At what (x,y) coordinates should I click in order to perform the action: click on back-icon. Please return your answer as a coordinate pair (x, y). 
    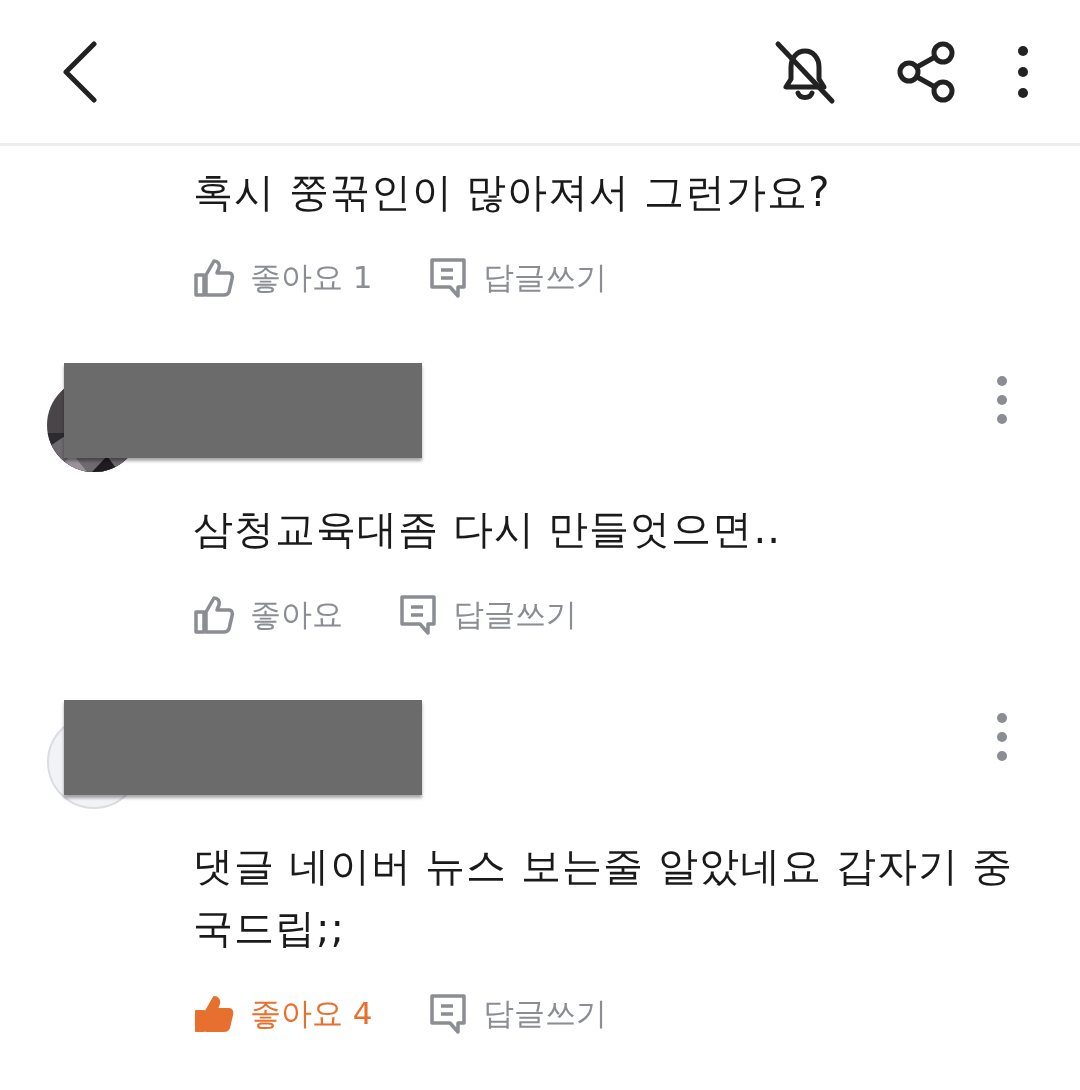
    Looking at the image, I should click on (80, 71).